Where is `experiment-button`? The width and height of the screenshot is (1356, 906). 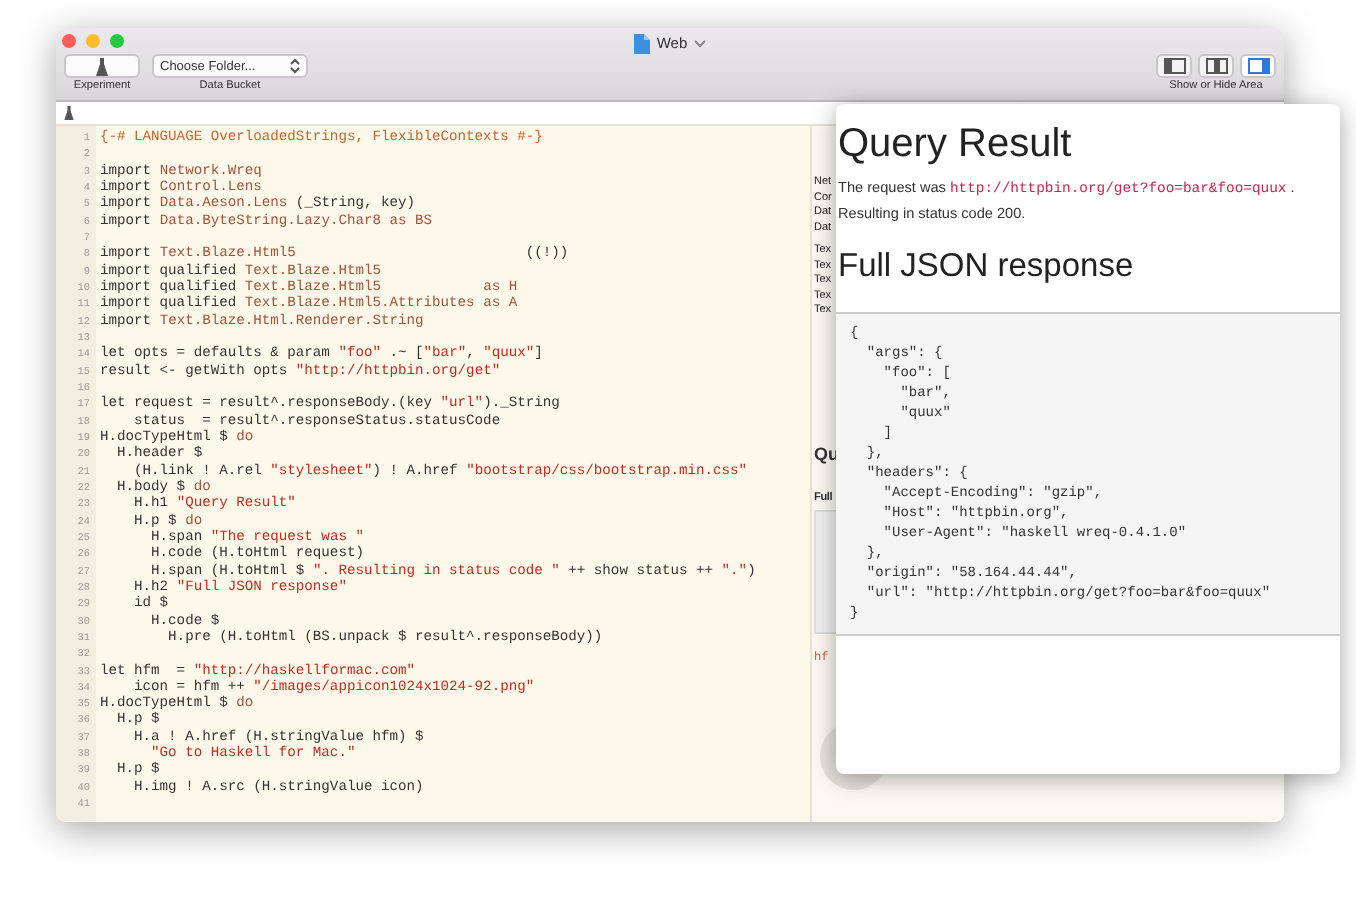 experiment-button is located at coordinates (102, 66).